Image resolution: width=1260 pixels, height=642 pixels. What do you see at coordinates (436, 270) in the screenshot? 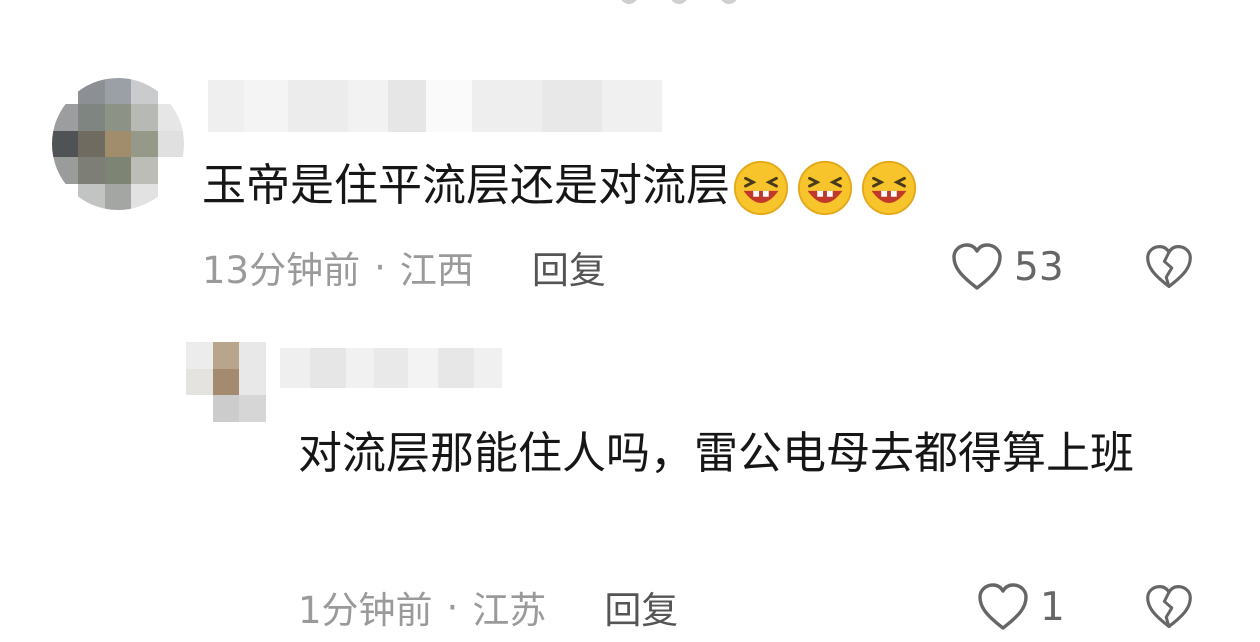
I see `location: 江西` at bounding box center [436, 270].